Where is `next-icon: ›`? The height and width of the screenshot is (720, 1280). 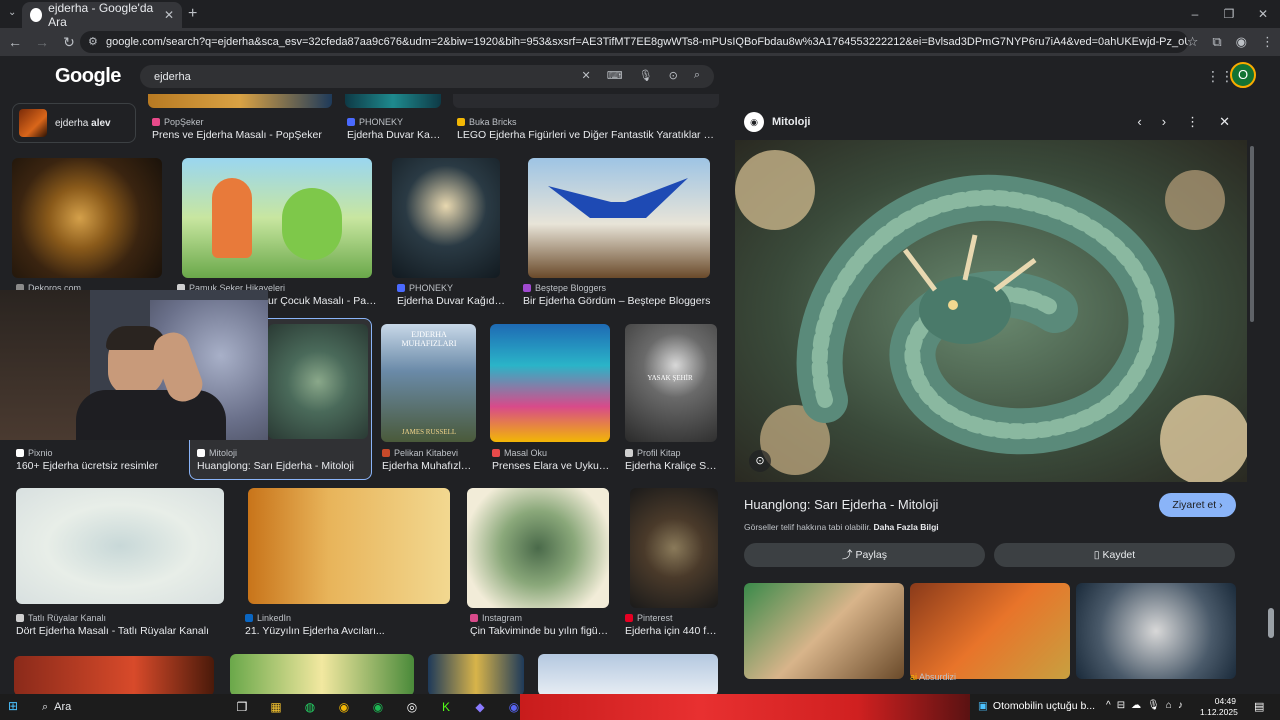
next-icon: › is located at coordinates (1164, 122).